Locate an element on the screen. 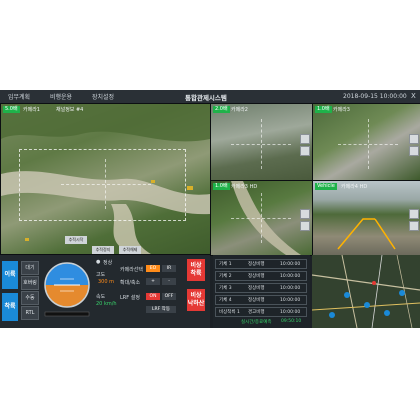 Image resolution: width=420 pixels, height=420 pixels. vehicle-name: 기체 3 is located at coordinates (225, 288).